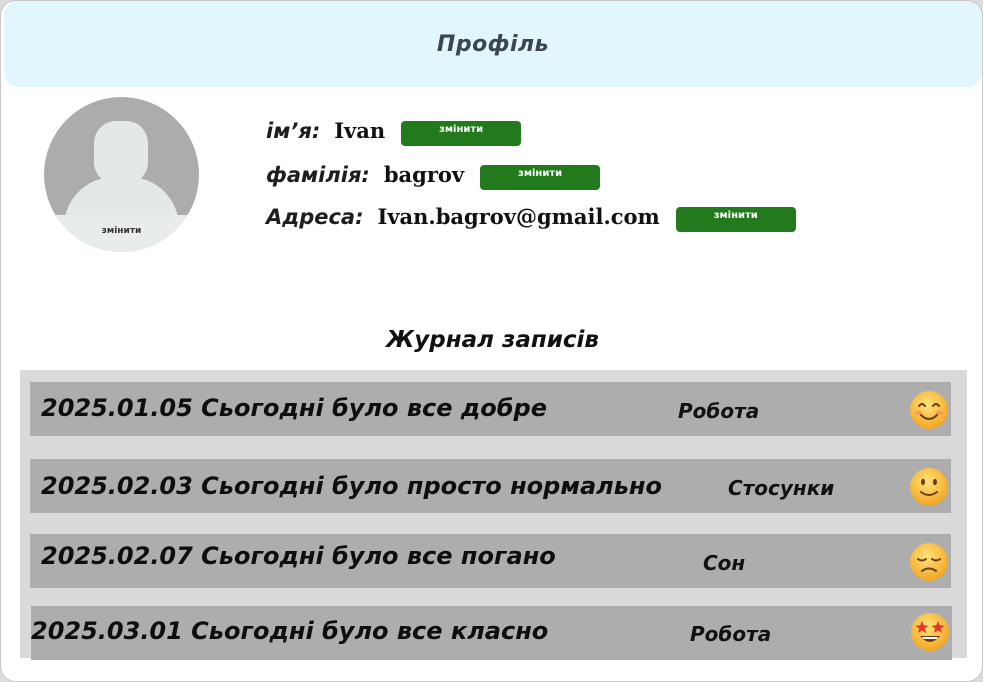  I want to click on first-name-value: Ivan, so click(360, 130).